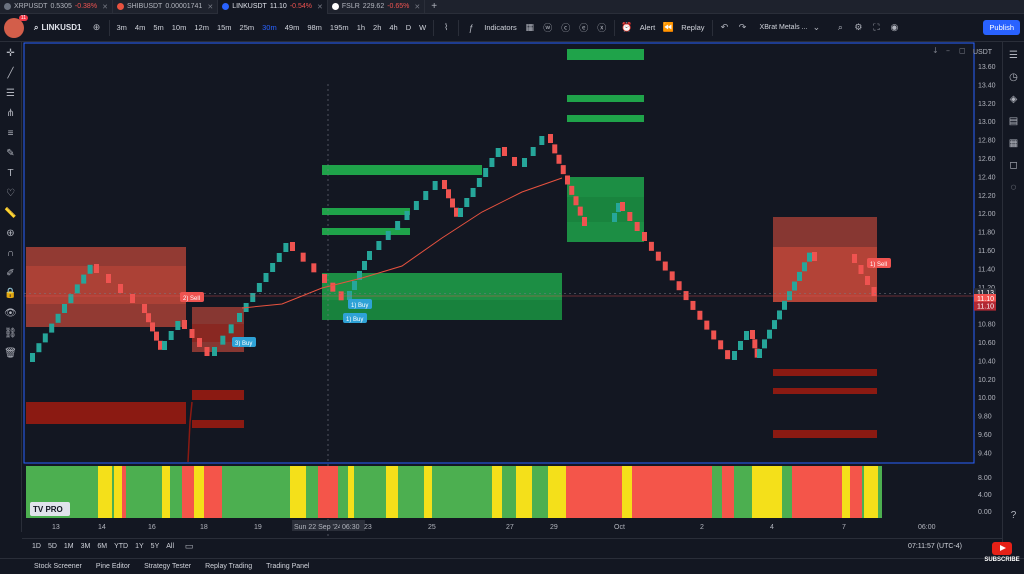  I want to click on timeframe-4m: 4m, so click(140, 27).